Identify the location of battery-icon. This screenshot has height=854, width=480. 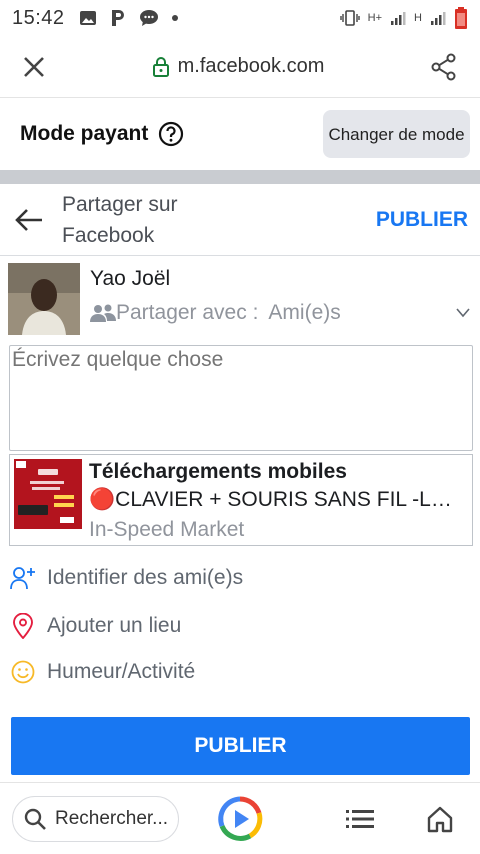
(461, 18).